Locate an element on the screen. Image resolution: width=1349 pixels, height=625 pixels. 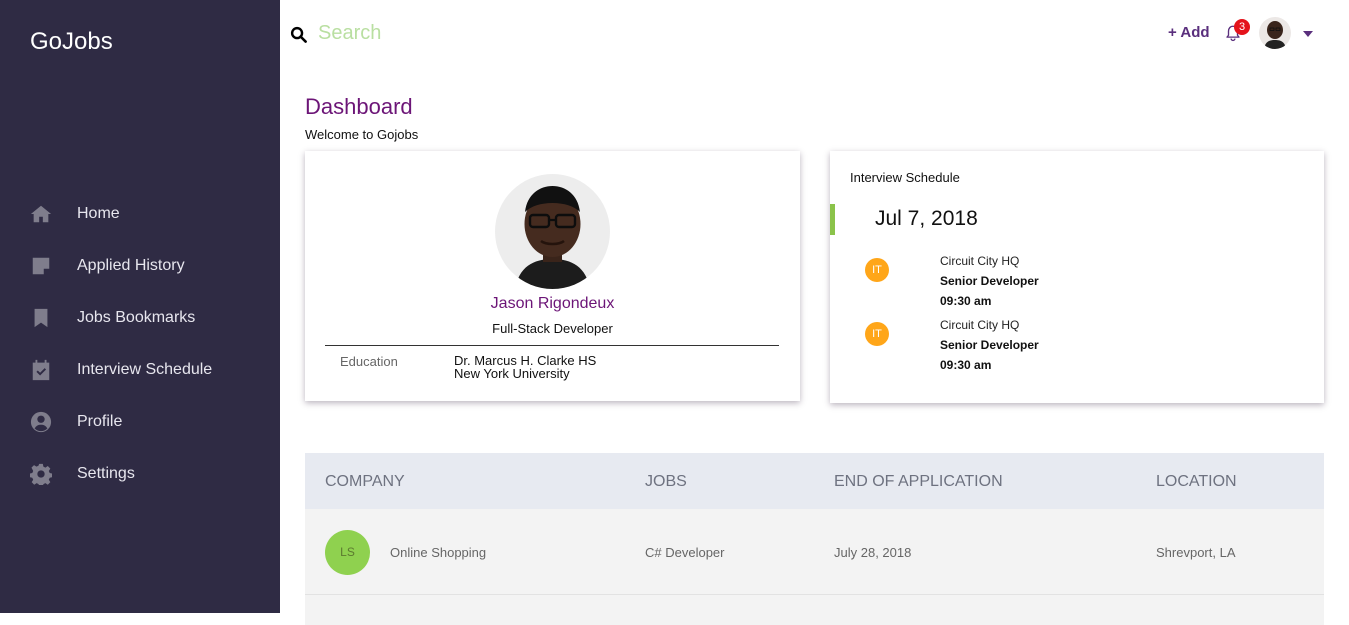
education-label: Education is located at coordinates (369, 361).